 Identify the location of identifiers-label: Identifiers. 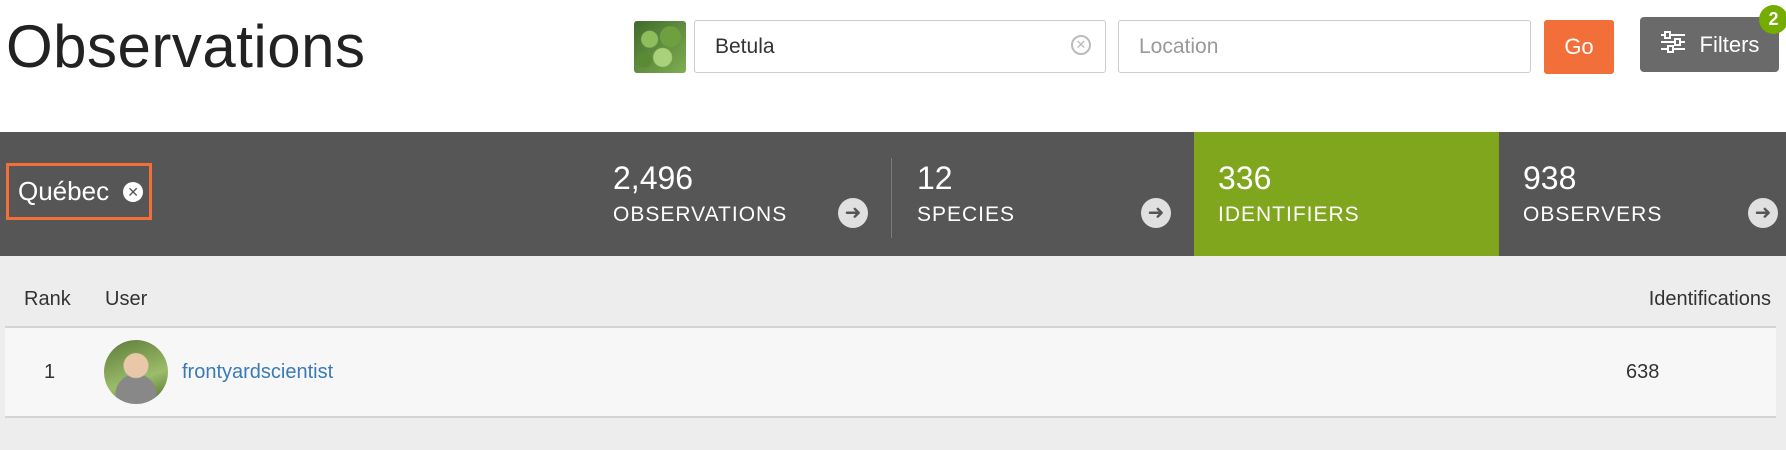
(1289, 214).